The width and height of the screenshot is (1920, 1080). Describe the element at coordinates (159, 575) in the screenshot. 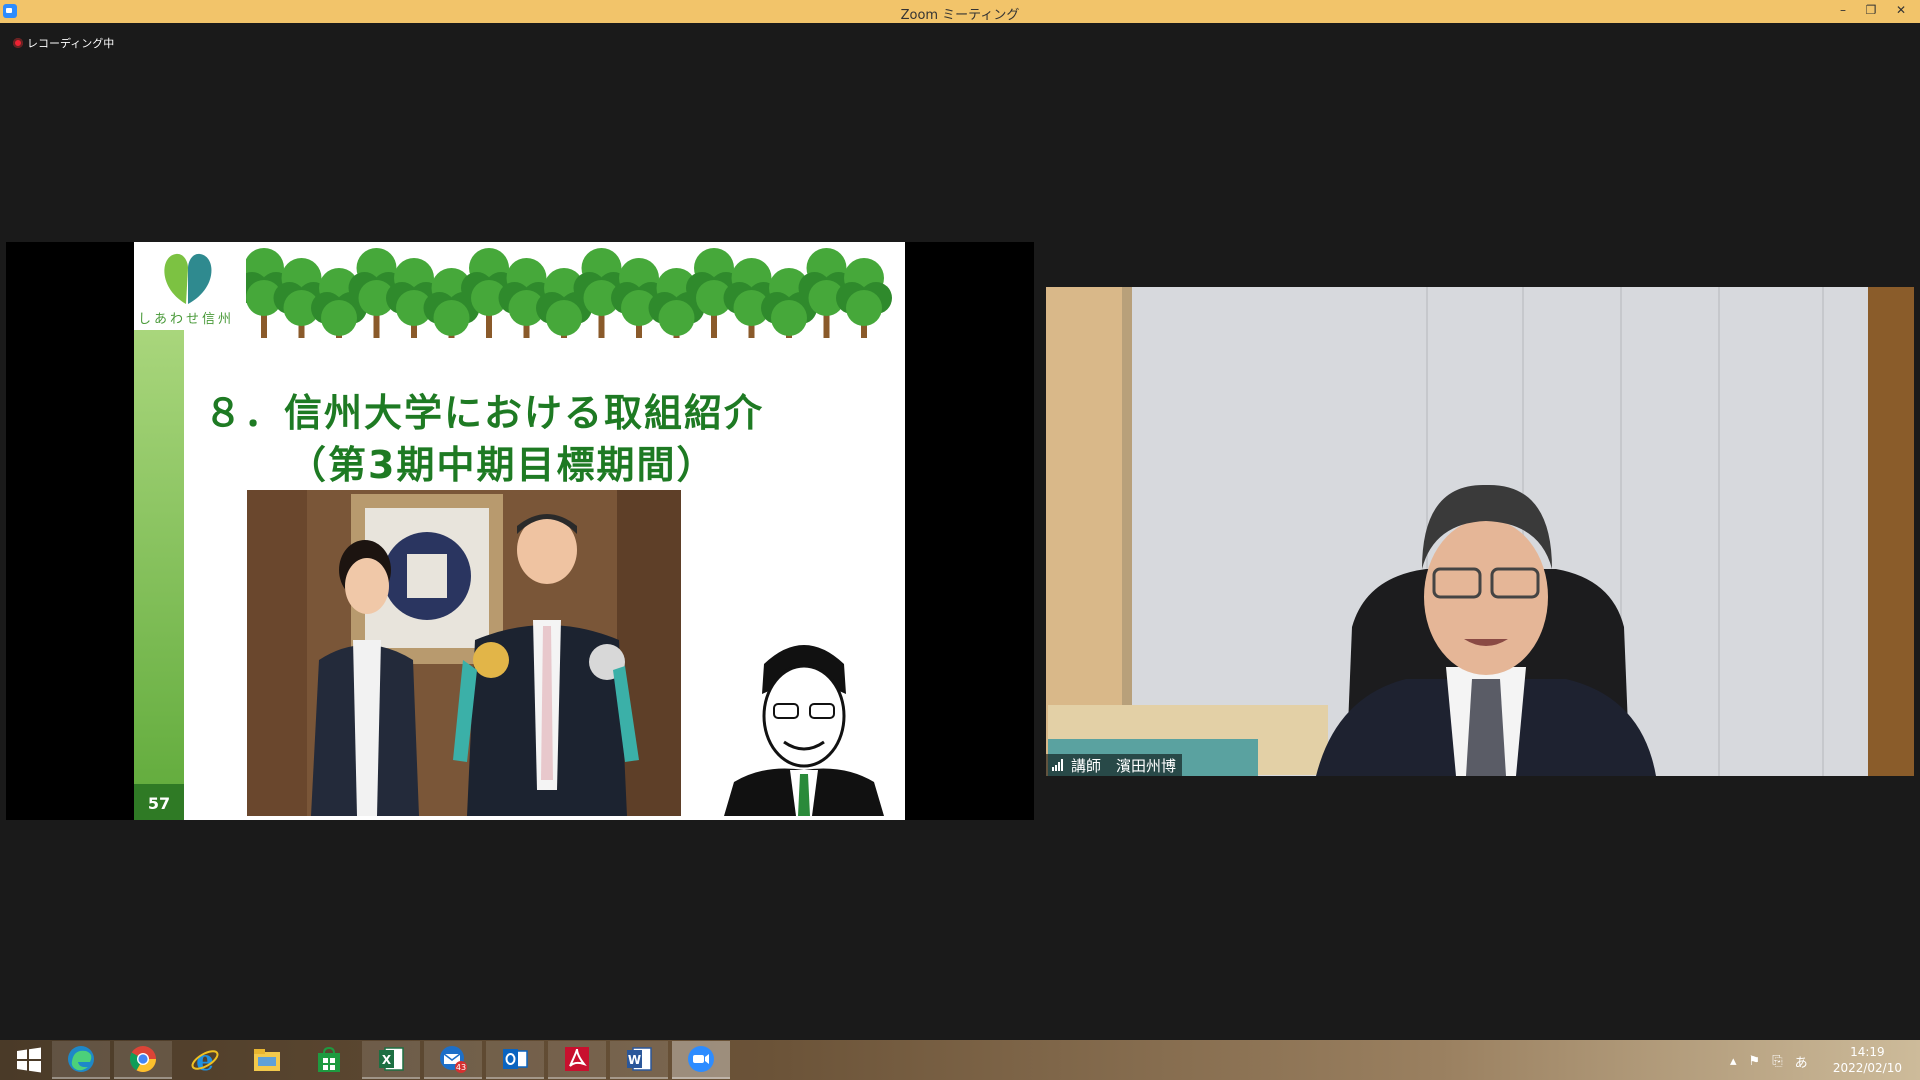

I see `slide-sidebar` at that location.